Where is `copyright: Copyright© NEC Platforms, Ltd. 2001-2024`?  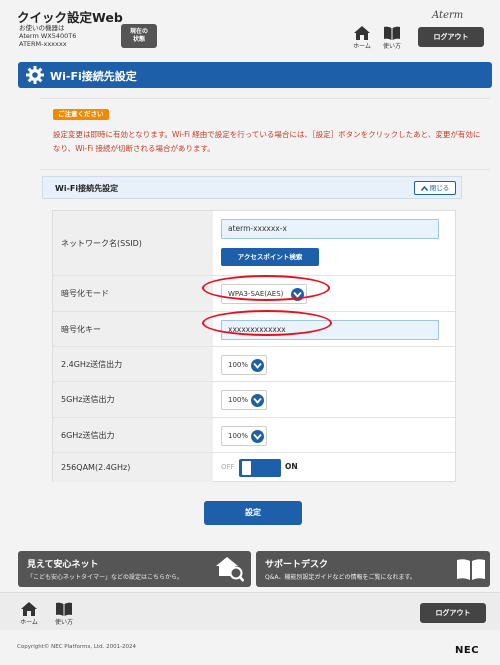 copyright: Copyright© NEC Platforms, Ltd. 2001-2024 is located at coordinates (77, 647).